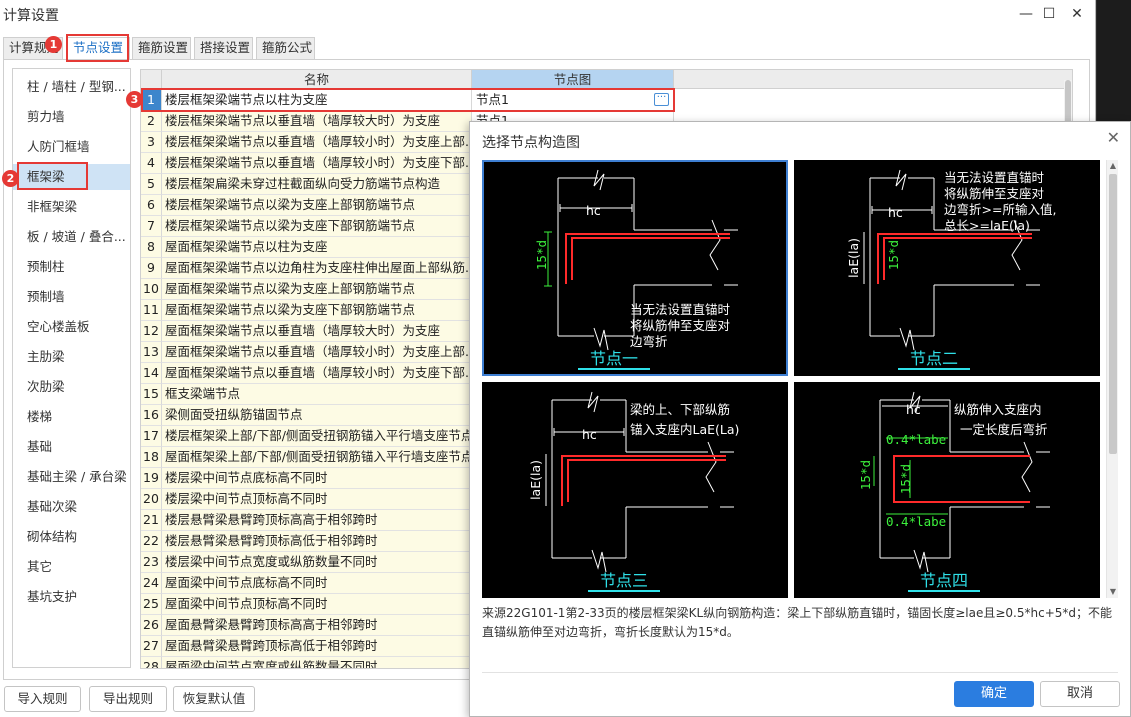  What do you see at coordinates (151, 226) in the screenshot?
I see `row-index: 7` at bounding box center [151, 226].